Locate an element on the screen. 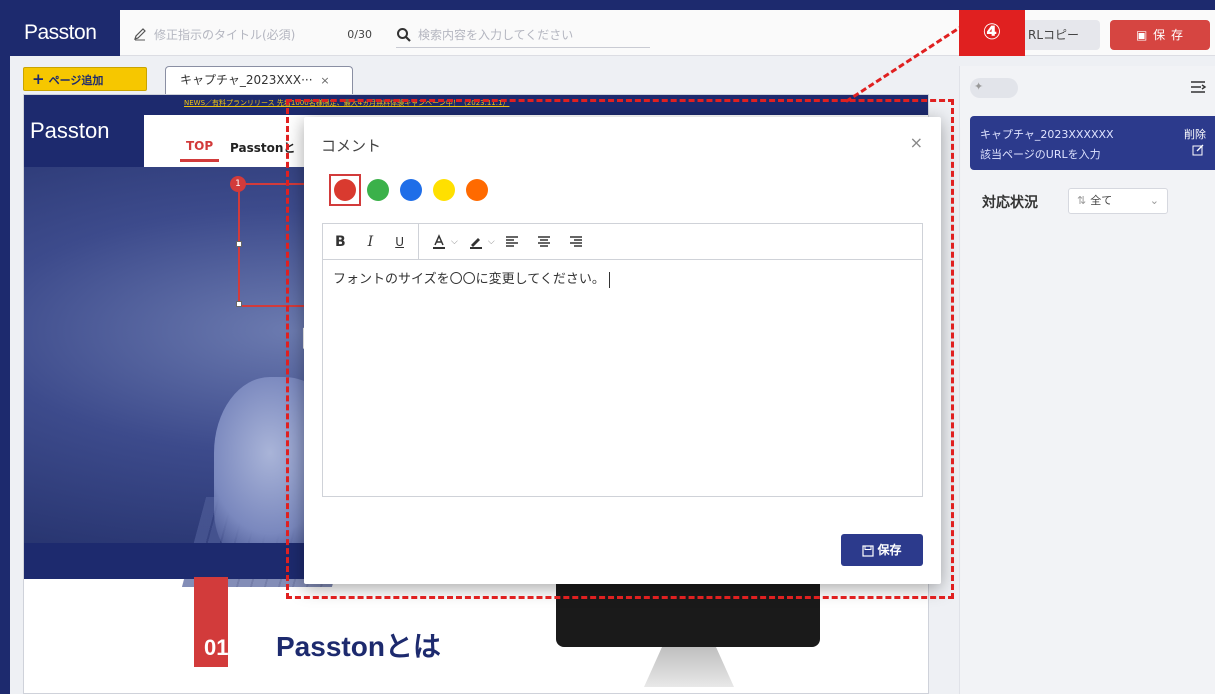 The image size is (1215, 694). title-input: 修正指示のタイトル(必須) 0/30 is located at coordinates (252, 34).